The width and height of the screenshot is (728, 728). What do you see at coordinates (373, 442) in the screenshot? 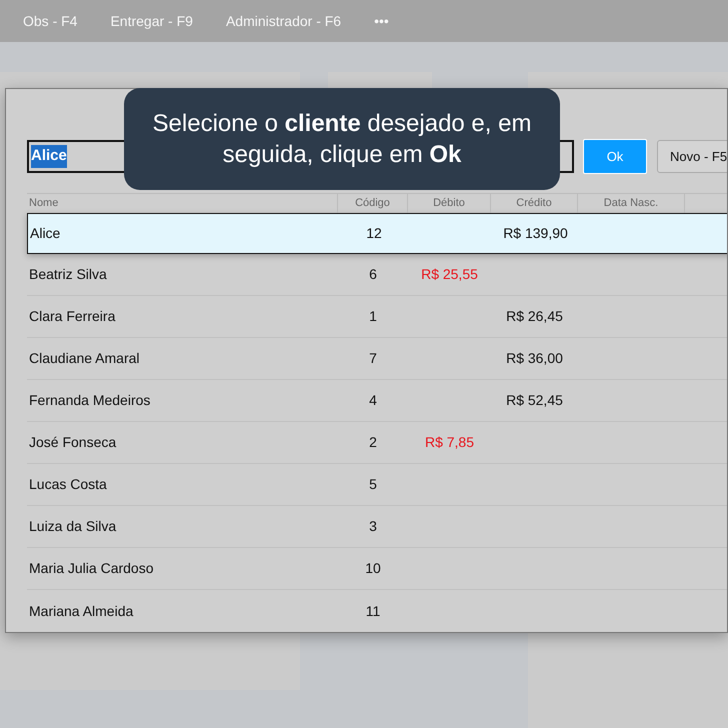
I see `table-cell-text: 2` at bounding box center [373, 442].